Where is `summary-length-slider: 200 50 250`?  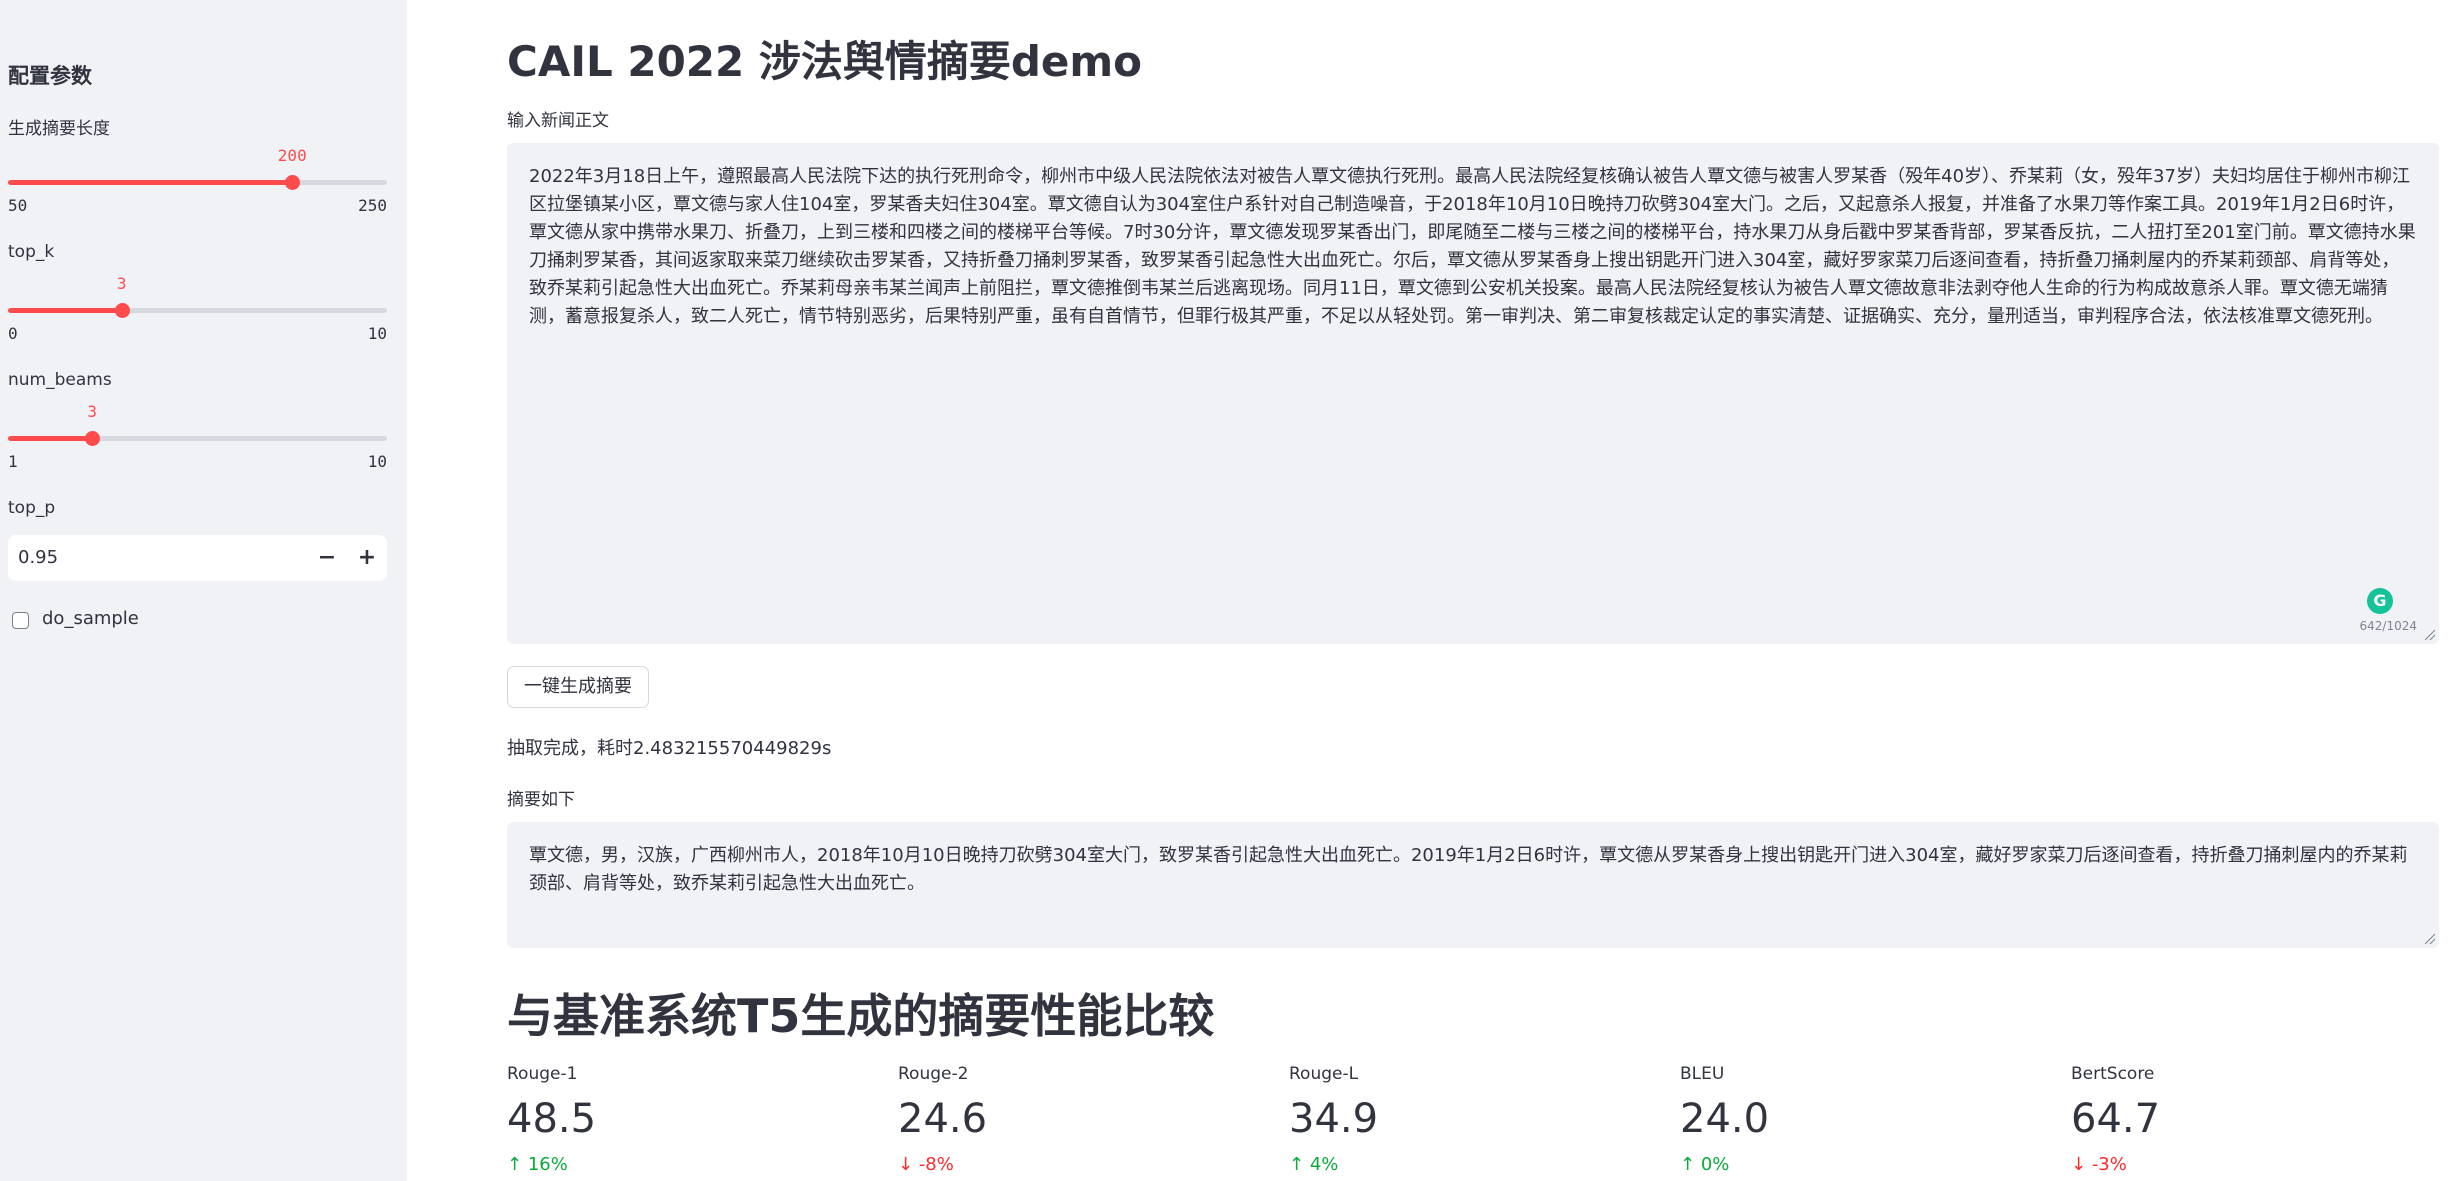 summary-length-slider: 200 50 250 is located at coordinates (197, 180).